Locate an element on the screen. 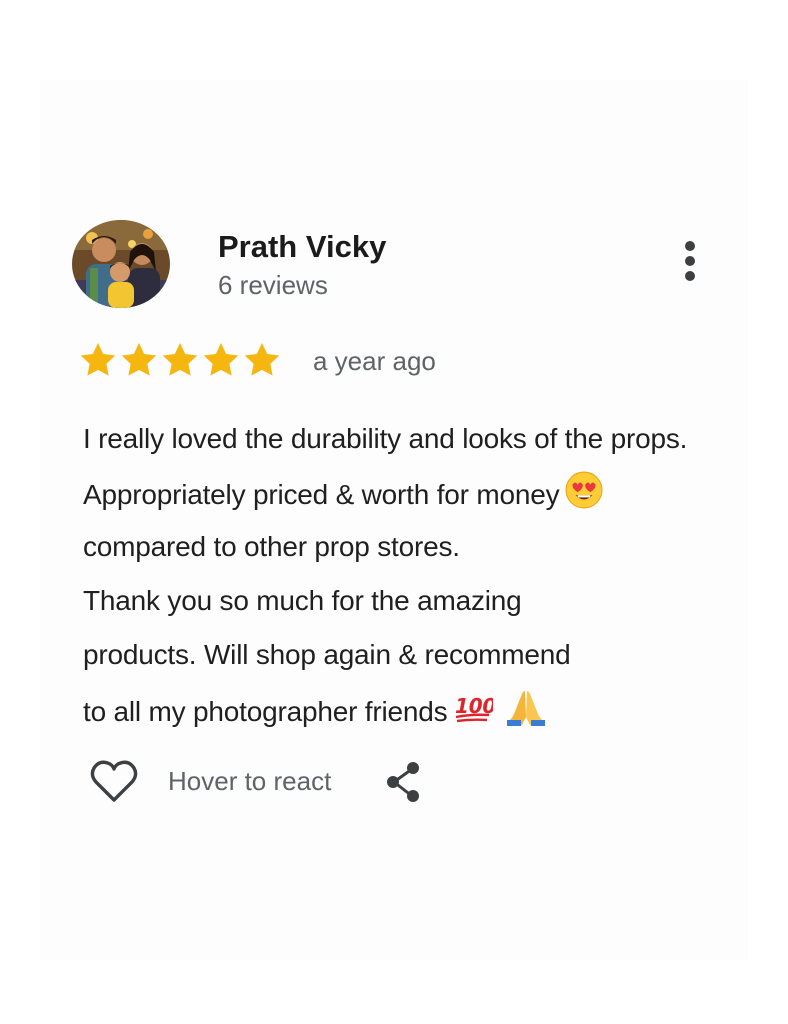  heart-eyes-emoji is located at coordinates (584, 496).